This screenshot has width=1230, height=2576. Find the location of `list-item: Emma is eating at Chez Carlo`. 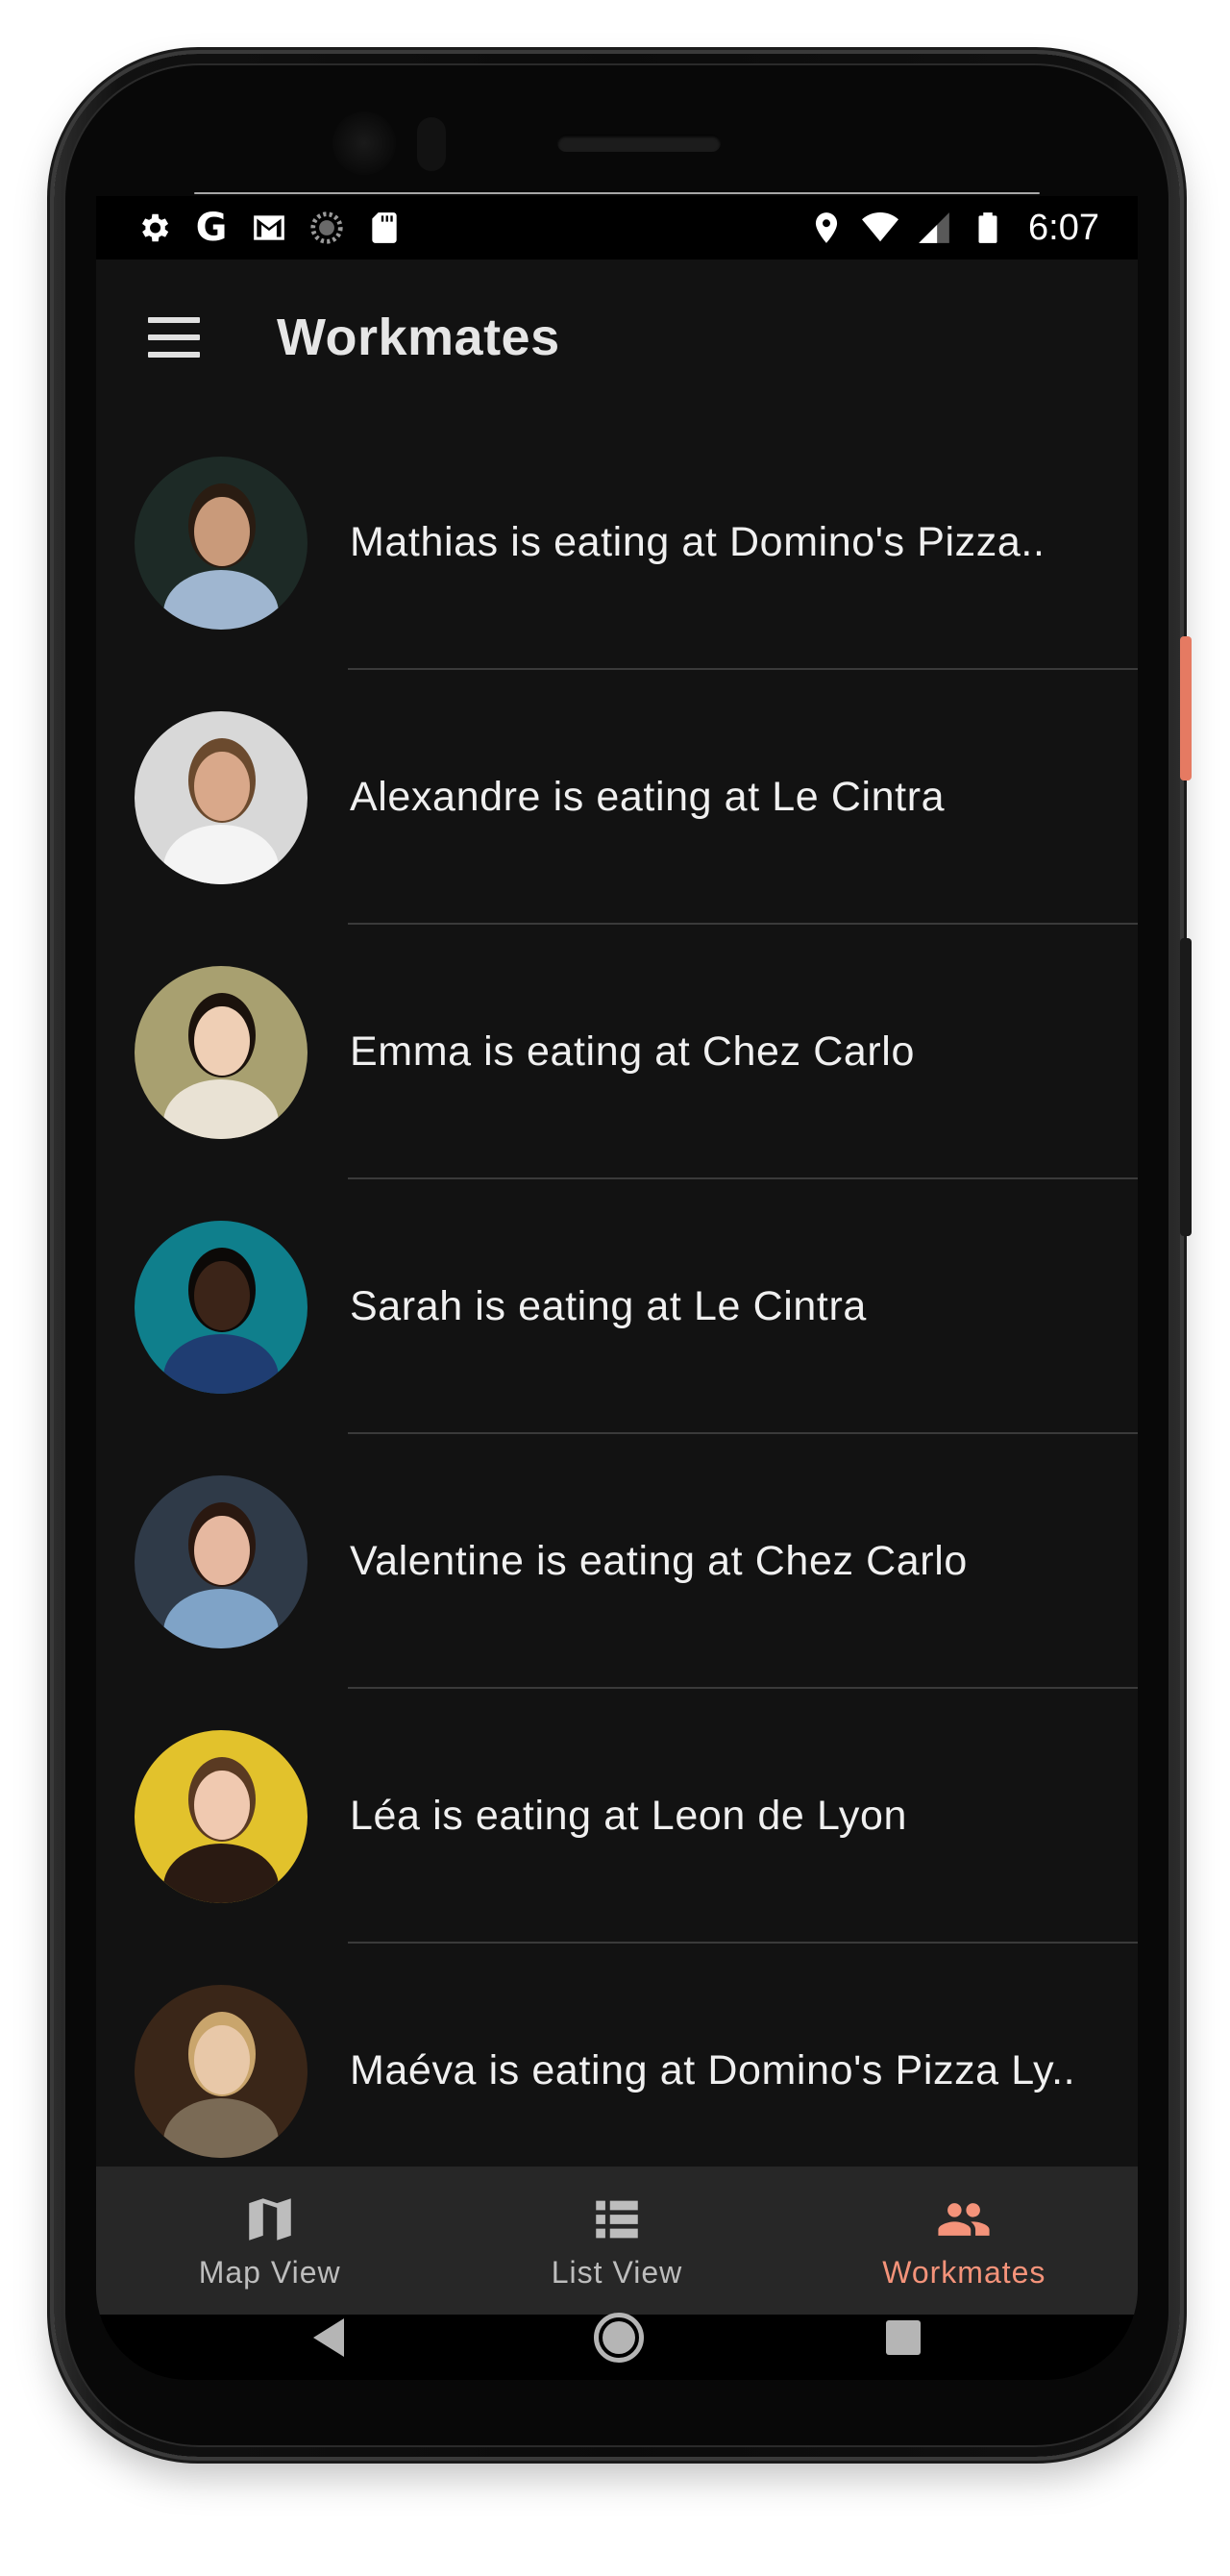

list-item: Emma is eating at Chez Carlo is located at coordinates (617, 1052).